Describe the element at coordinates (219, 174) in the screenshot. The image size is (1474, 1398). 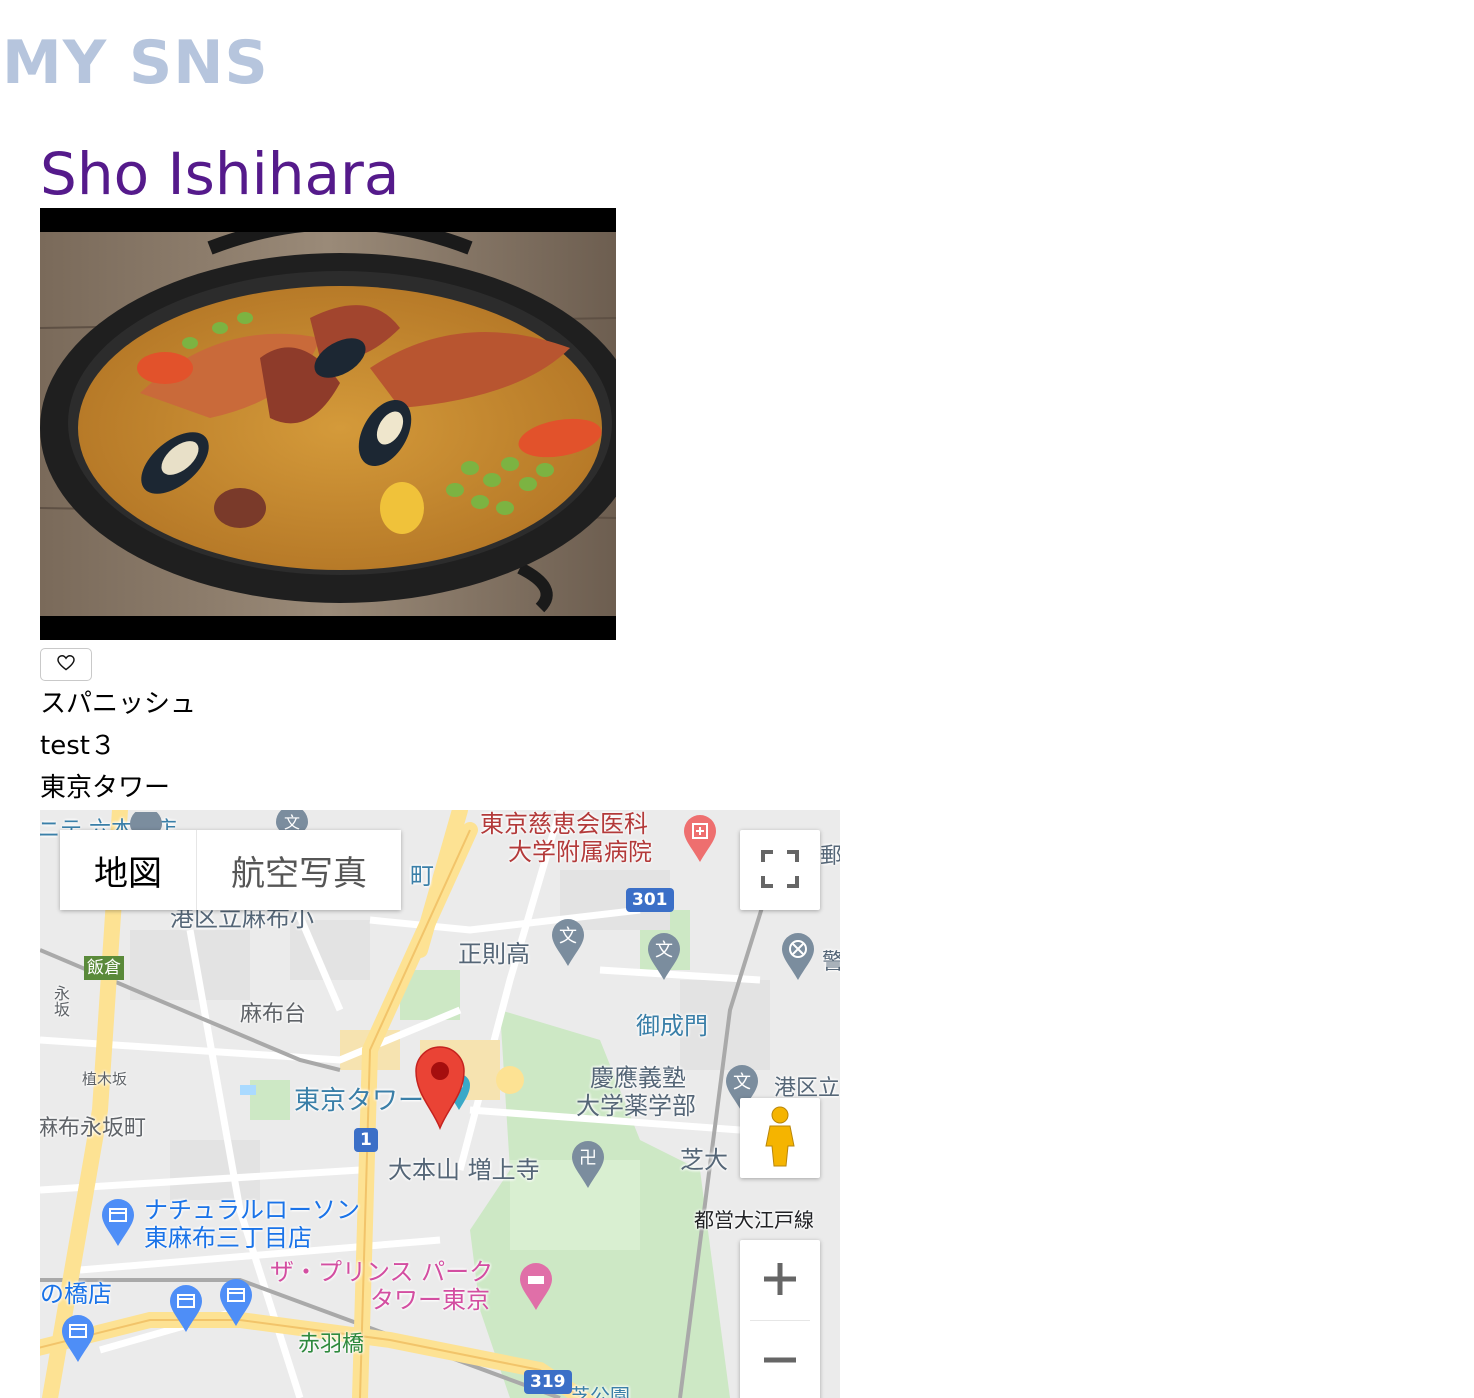
I see `post-author-link: Sho Ishihara` at that location.